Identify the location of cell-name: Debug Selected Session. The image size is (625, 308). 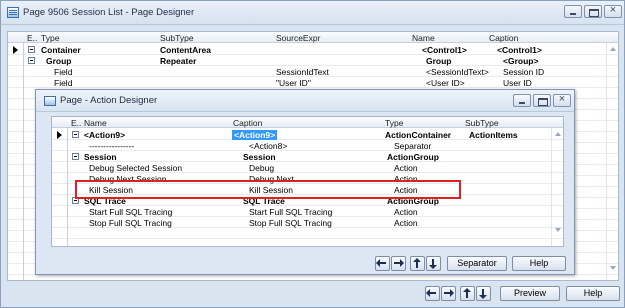
(135, 168).